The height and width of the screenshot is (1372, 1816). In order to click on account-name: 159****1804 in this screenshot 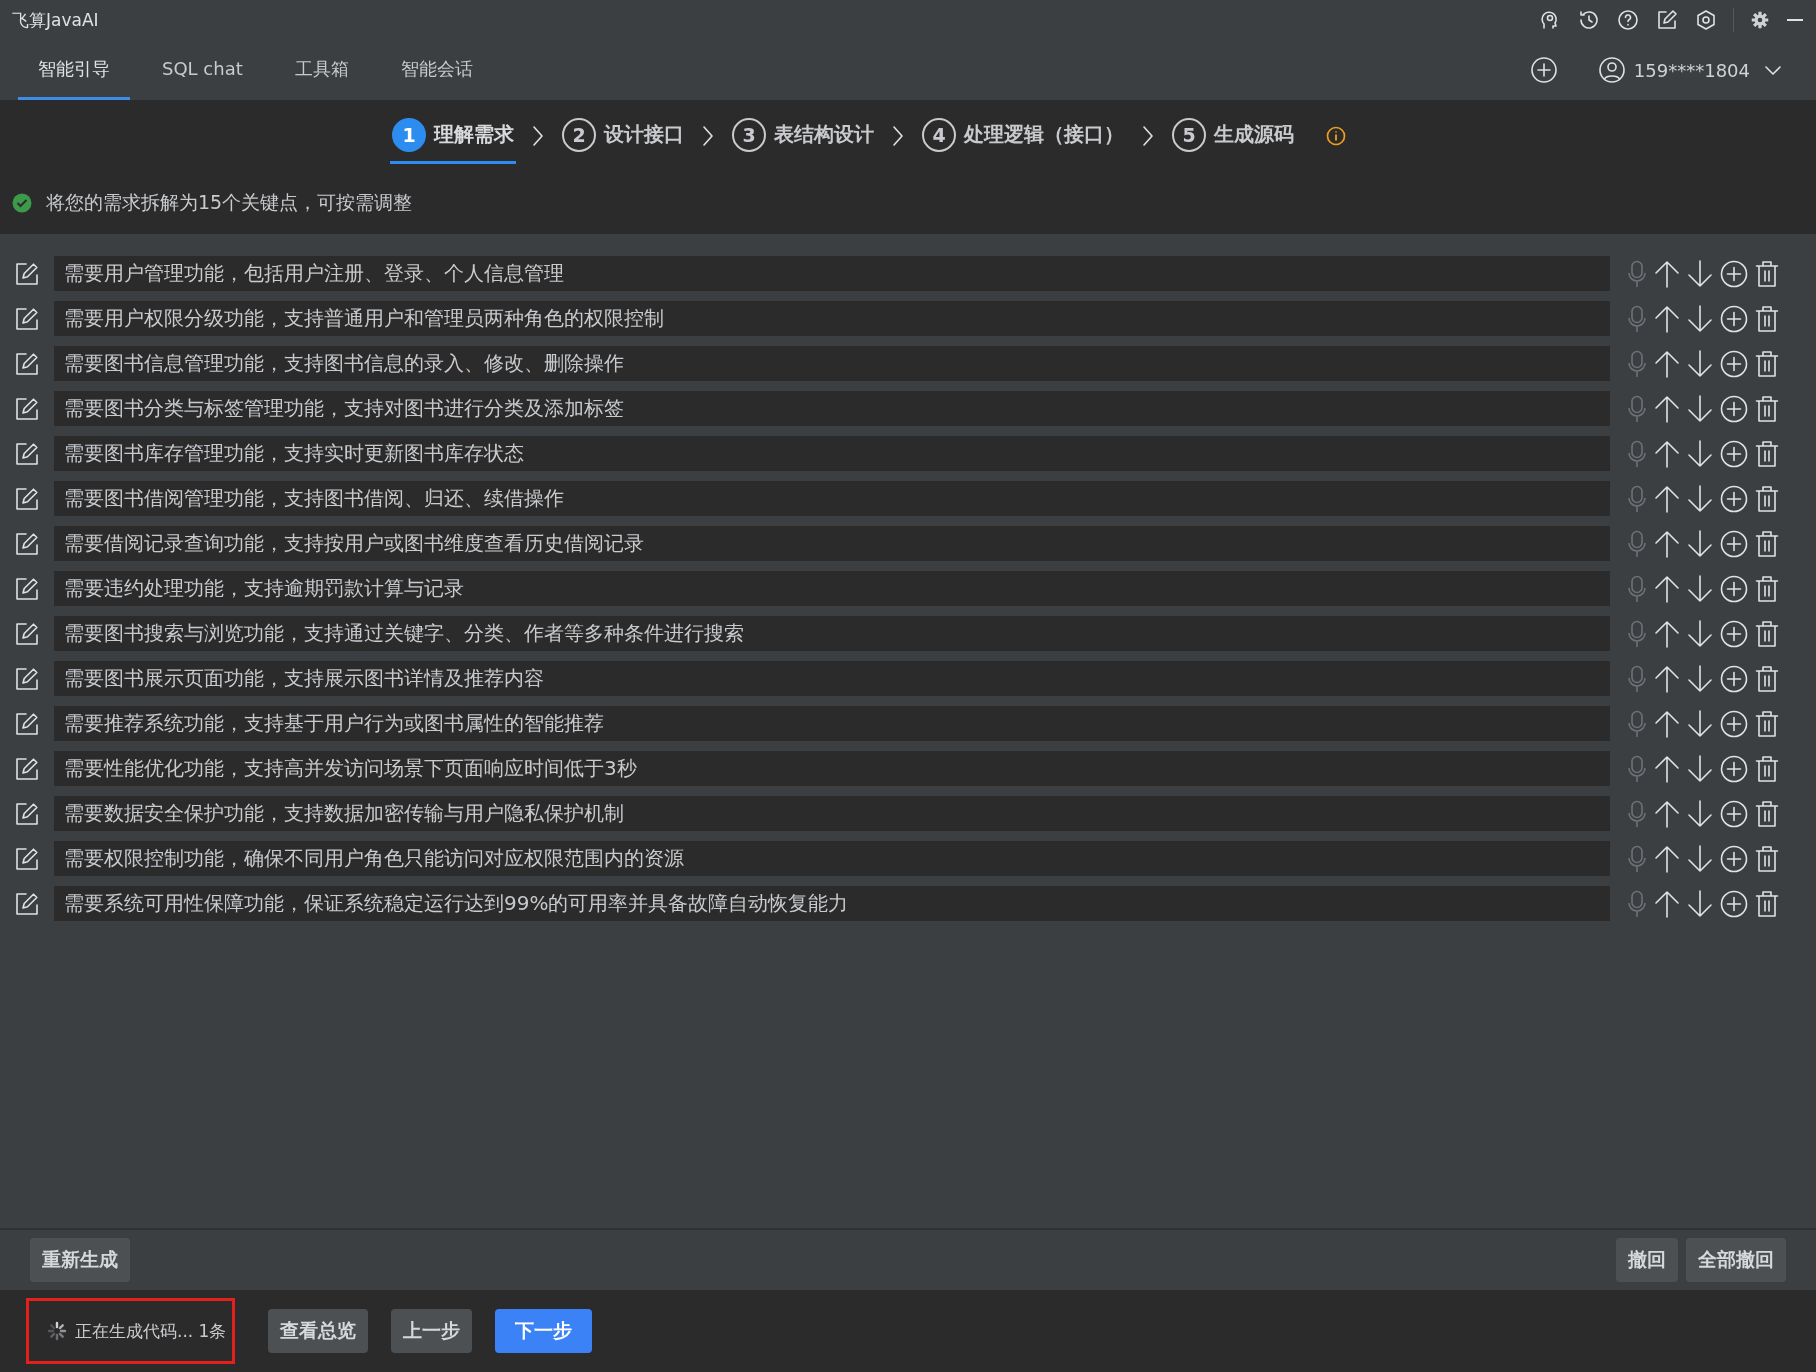, I will do `click(1691, 70)`.